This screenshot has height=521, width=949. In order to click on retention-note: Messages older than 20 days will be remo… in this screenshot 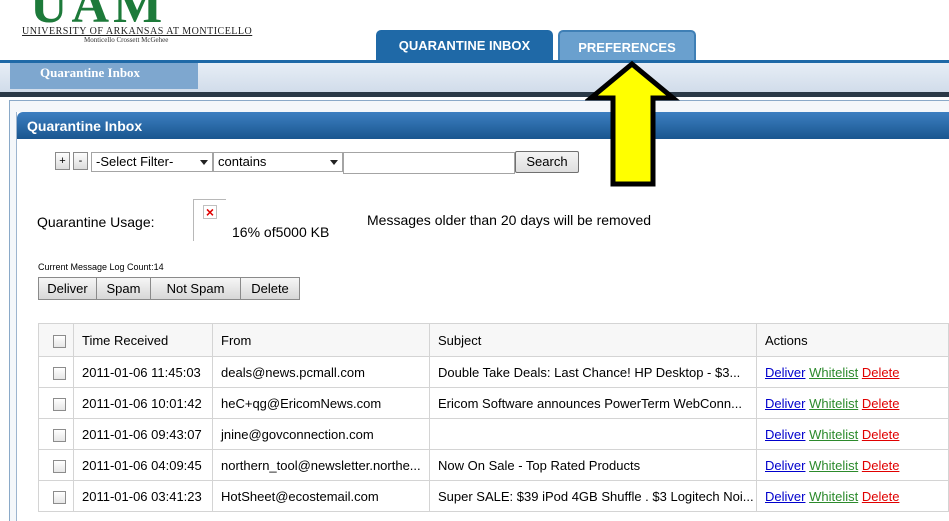, I will do `click(509, 220)`.